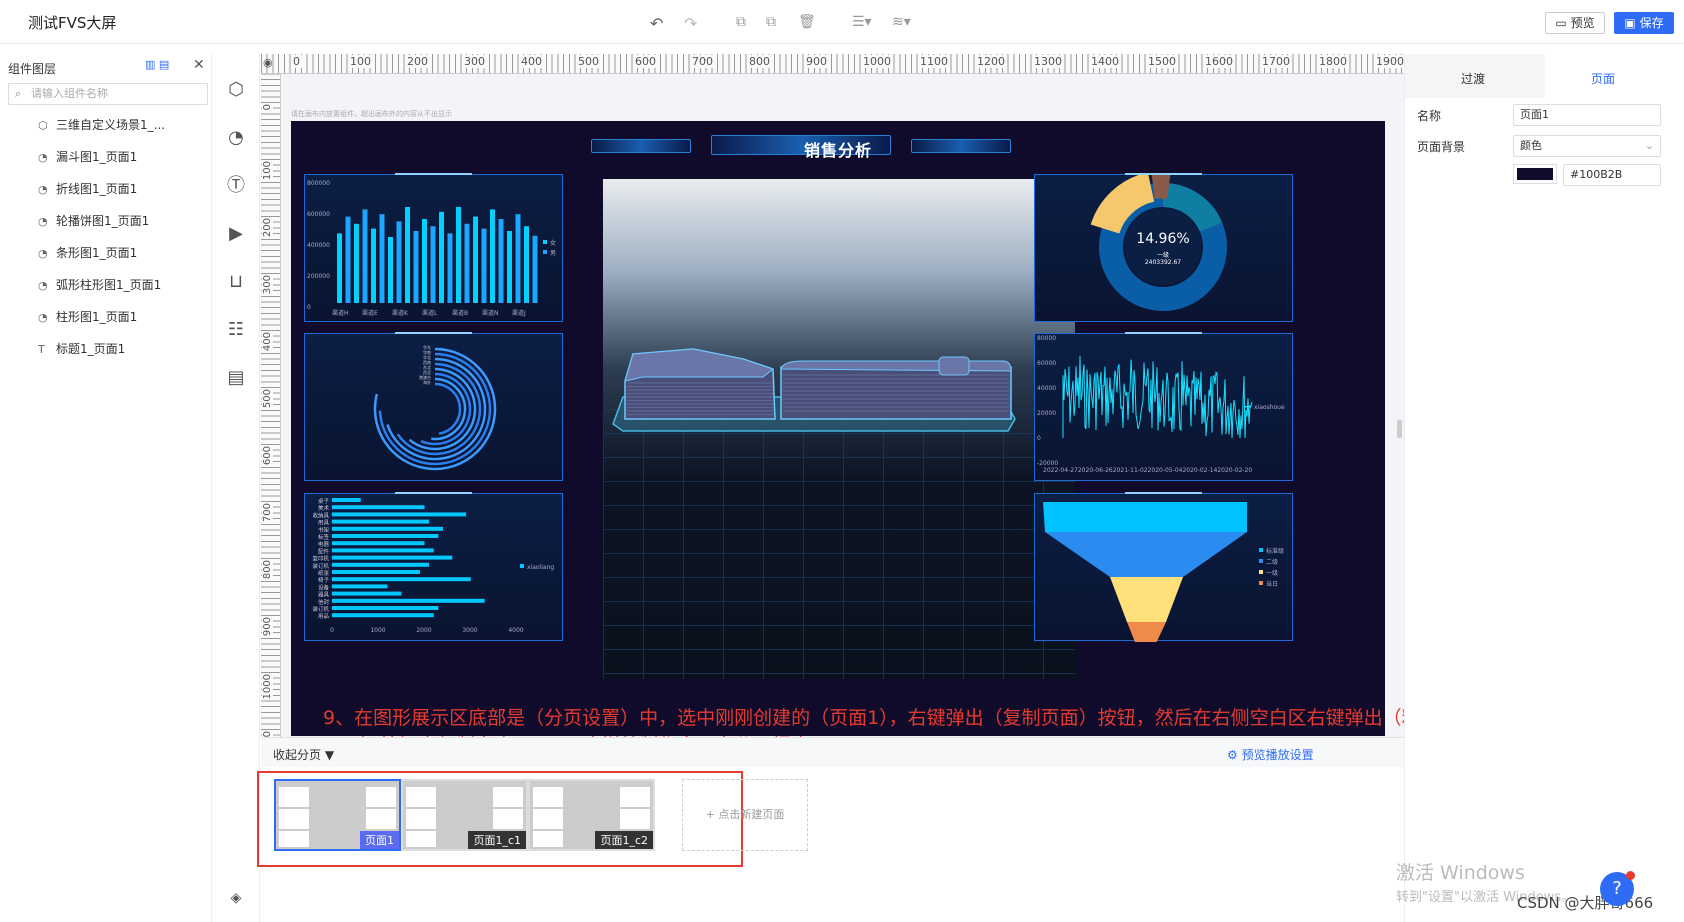 The width and height of the screenshot is (1684, 922). What do you see at coordinates (1049, 61) in the screenshot?
I see `ruler-x-label: 1300` at bounding box center [1049, 61].